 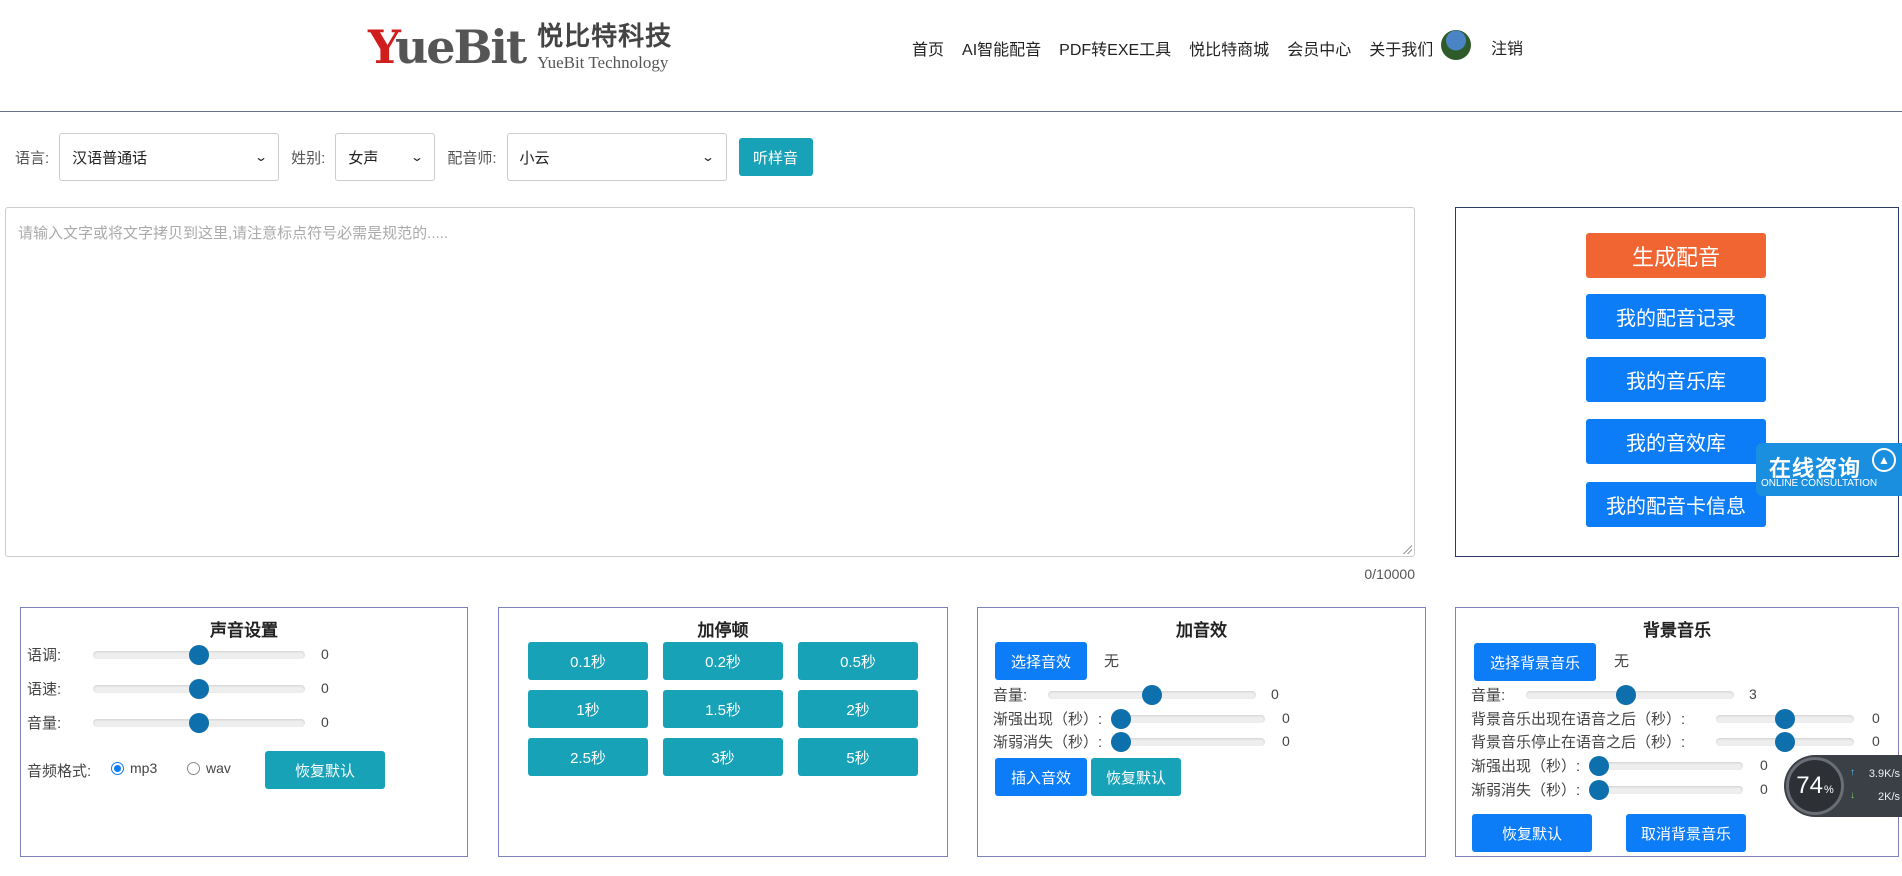 I want to click on cancel-bgm-button: 取消背景音乐, so click(x=1686, y=833).